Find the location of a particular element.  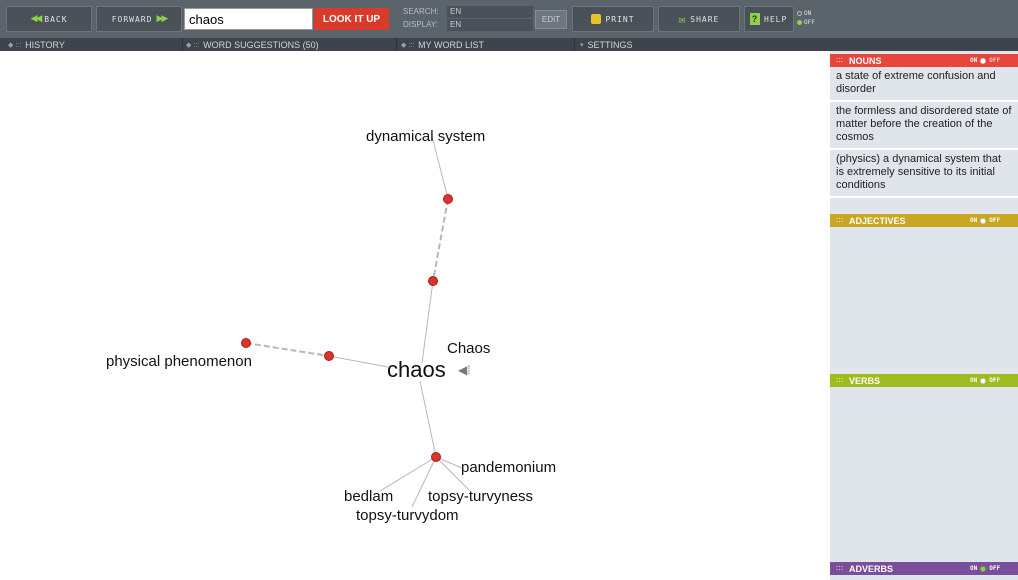

back-label: BACK is located at coordinates (56, 19).